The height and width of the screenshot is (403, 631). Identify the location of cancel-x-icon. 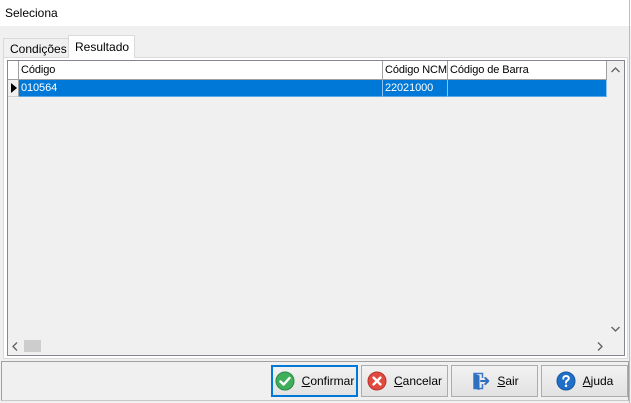
(377, 381).